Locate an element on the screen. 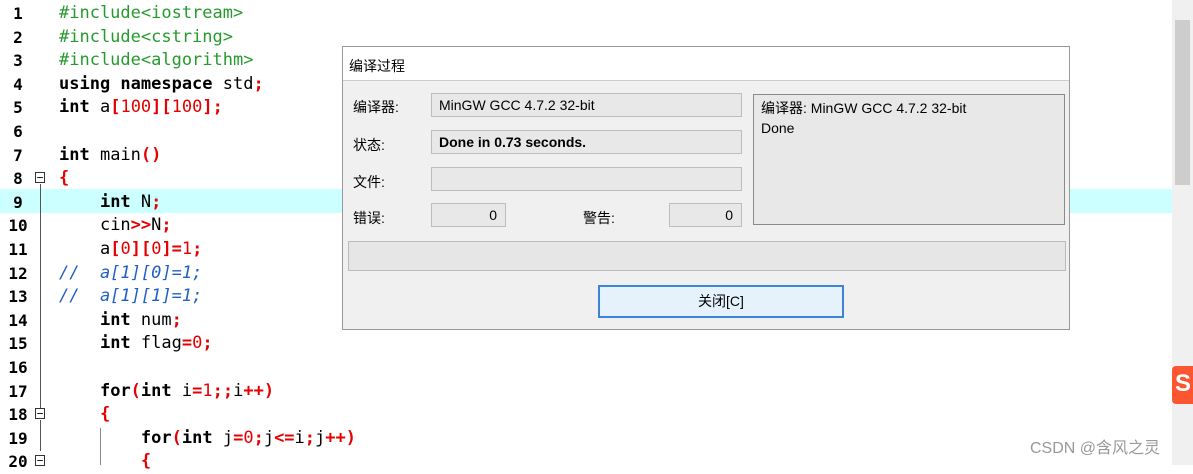  code-line: cin>>N; is located at coordinates (135, 225).